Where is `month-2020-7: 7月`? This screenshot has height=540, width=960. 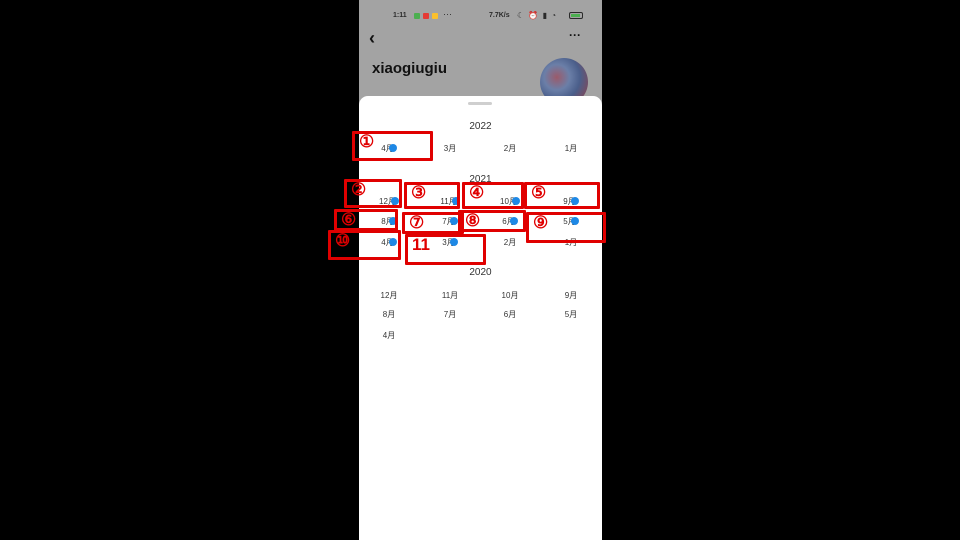
month-2020-7: 7月 is located at coordinates (450, 314).